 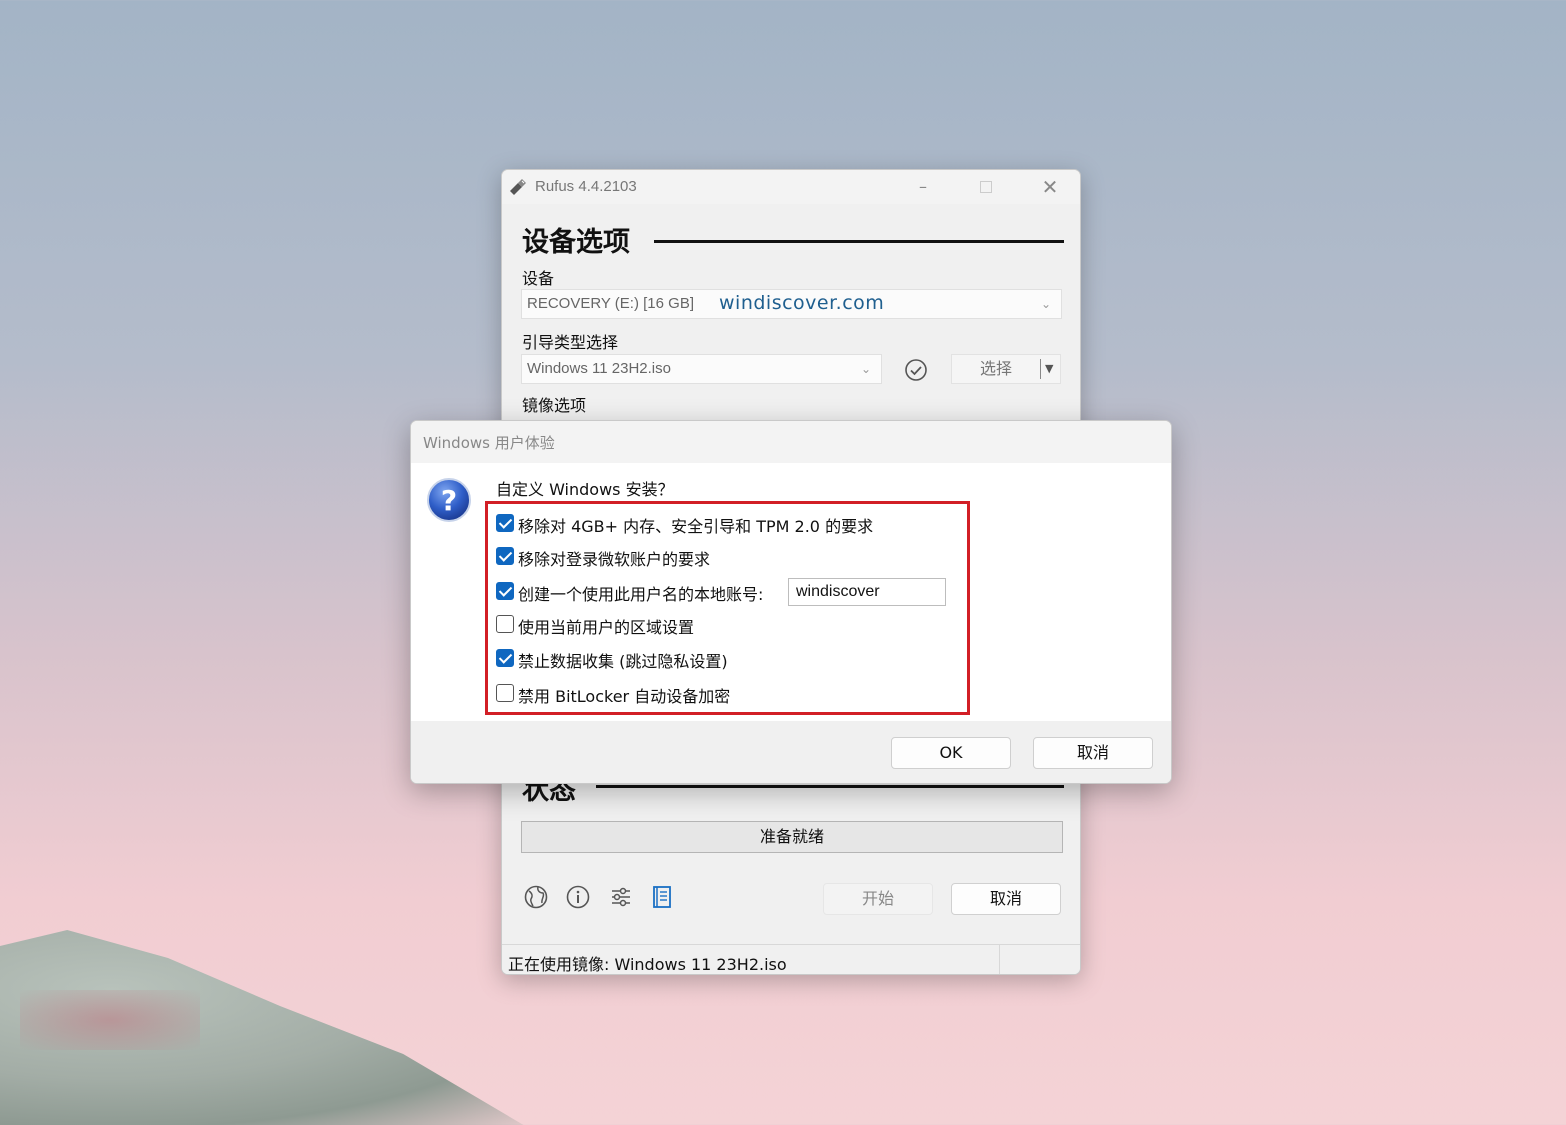 I want to click on dialog-title: Windows 用户体验, so click(x=489, y=443).